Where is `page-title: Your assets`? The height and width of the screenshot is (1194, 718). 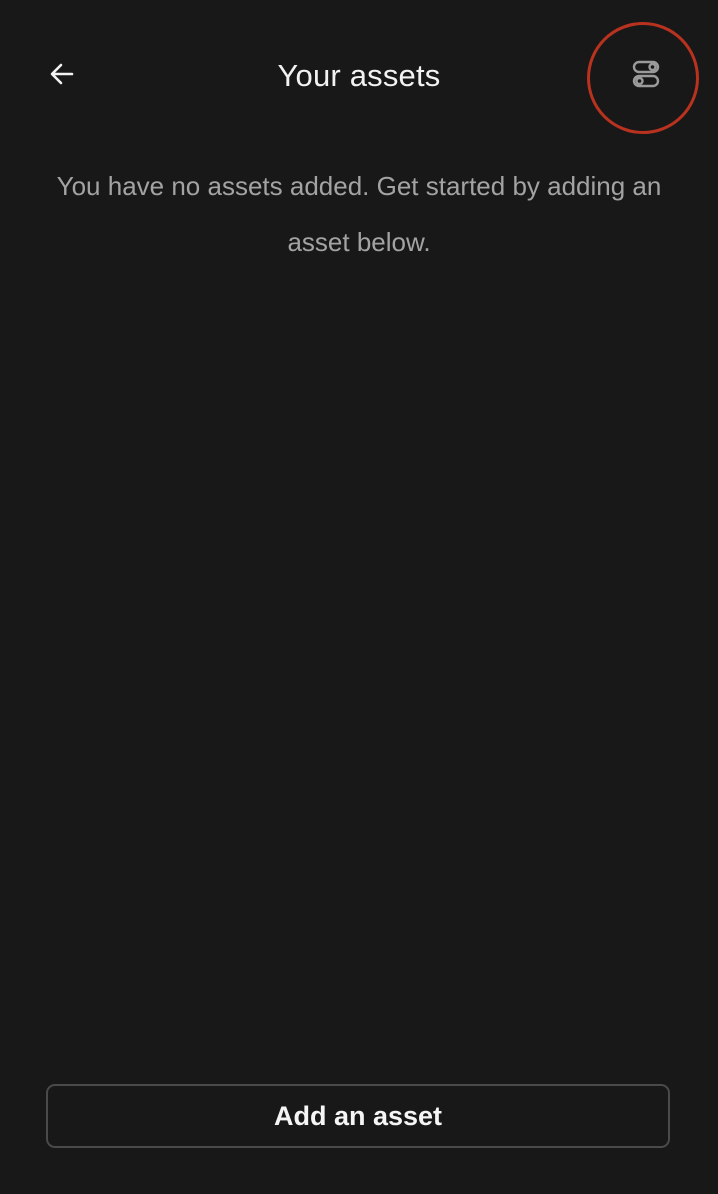
page-title: Your assets is located at coordinates (359, 75).